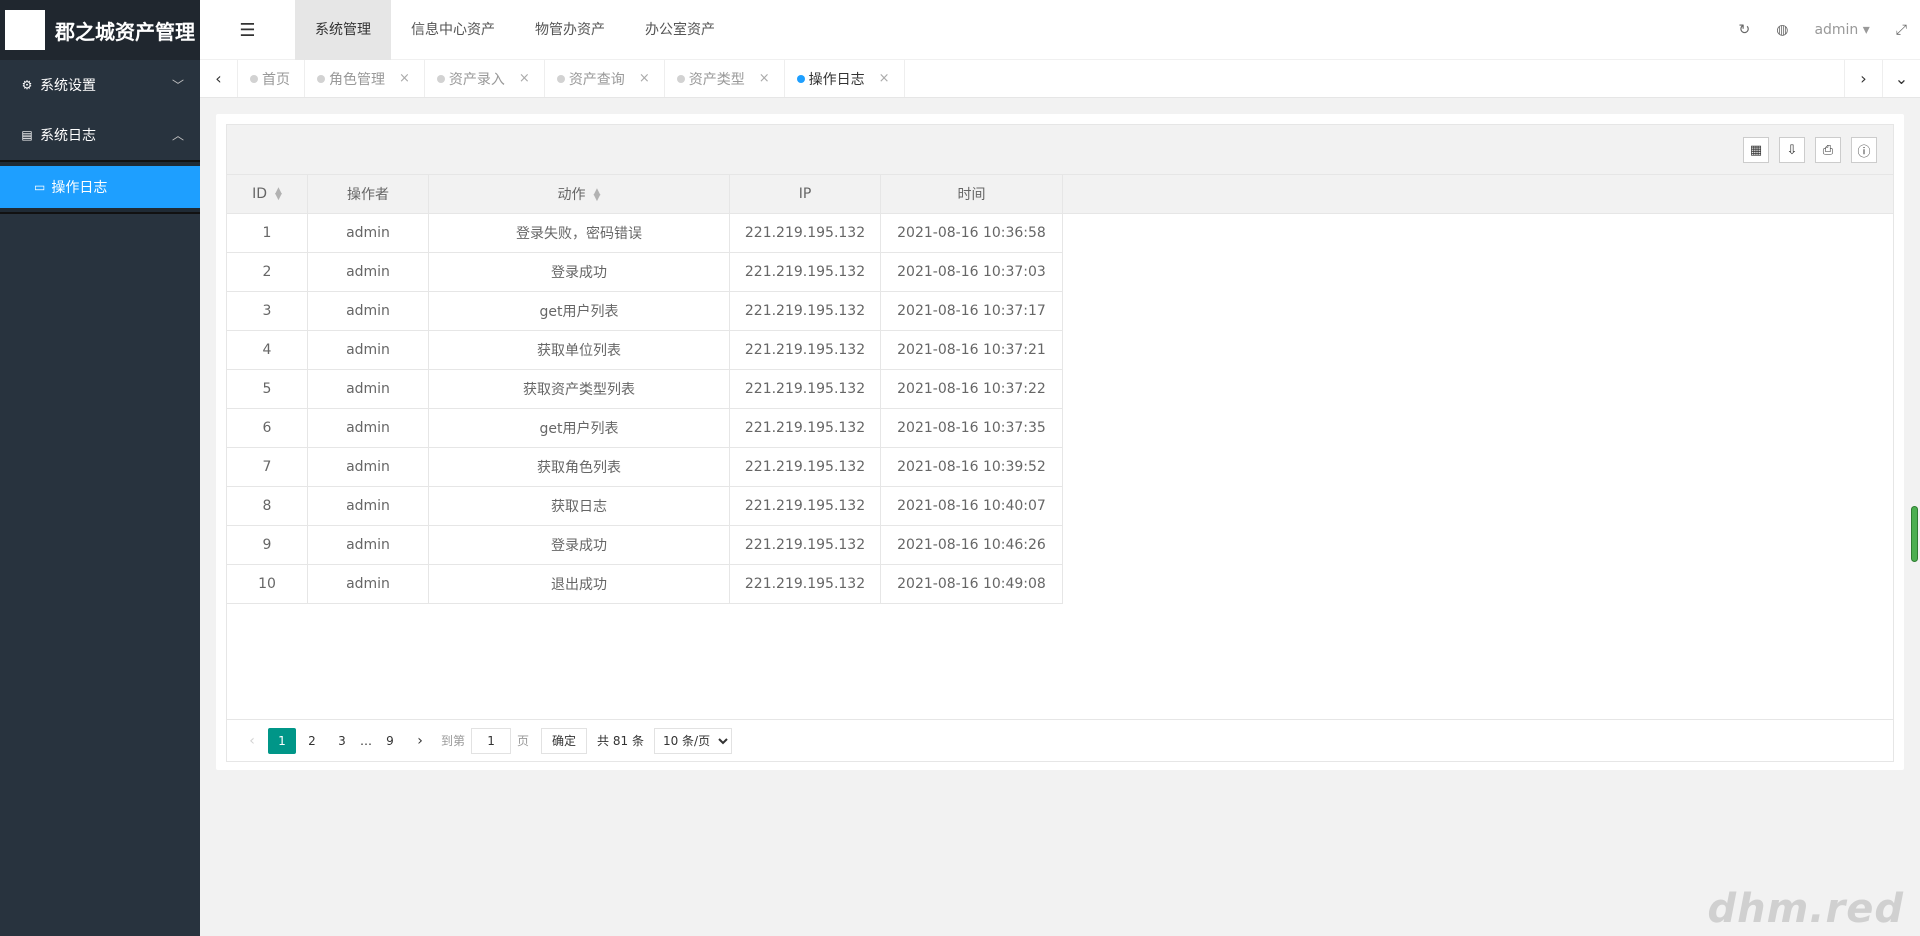 The width and height of the screenshot is (1920, 936). I want to click on header-right: ↻ ◍ admin ▾ ⤢, so click(1822, 30).